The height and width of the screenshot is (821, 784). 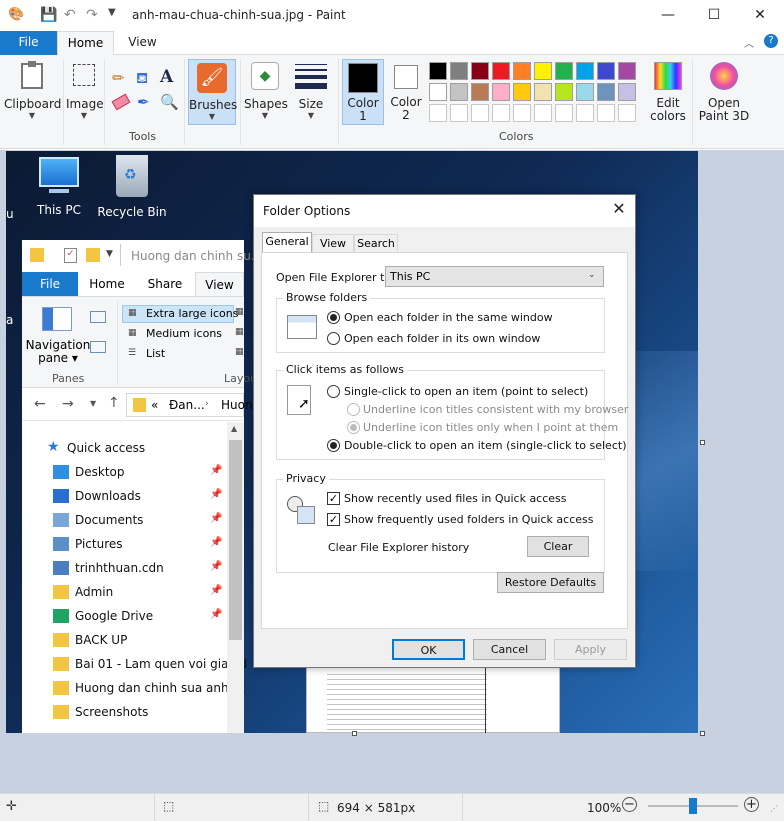 I want to click on underline-browser-radio, so click(x=353, y=409).